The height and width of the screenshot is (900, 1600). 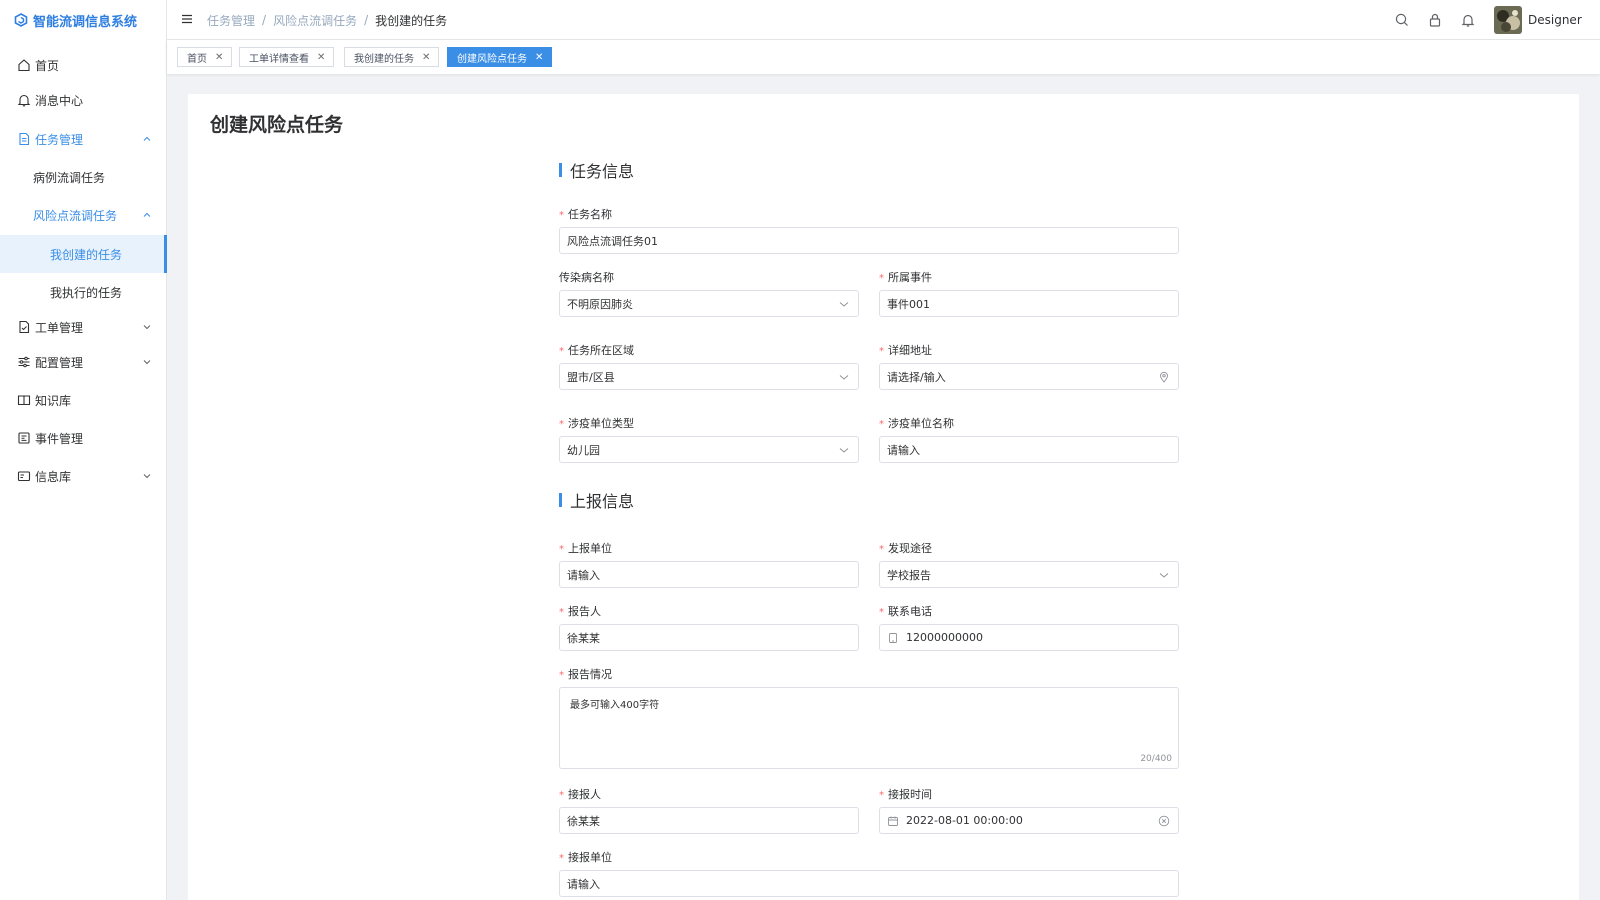 I want to click on disease-label: 传染病名称, so click(x=586, y=277).